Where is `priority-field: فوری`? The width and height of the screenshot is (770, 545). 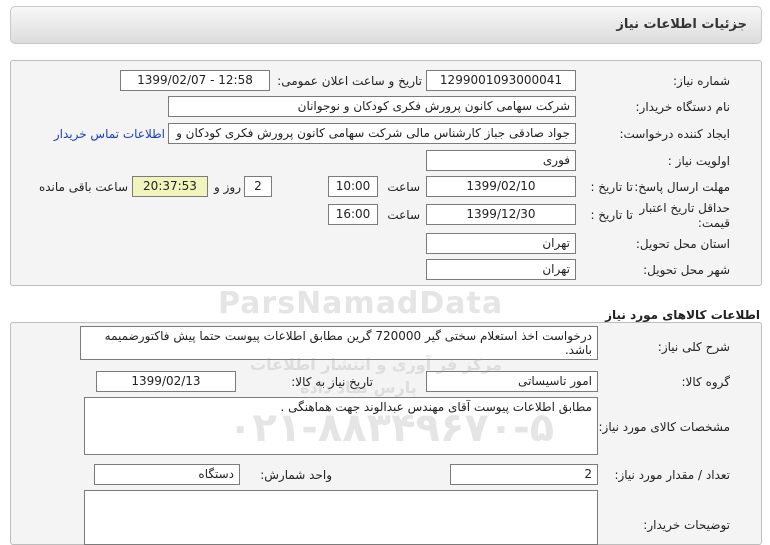
priority-field: فوری is located at coordinates (501, 160).